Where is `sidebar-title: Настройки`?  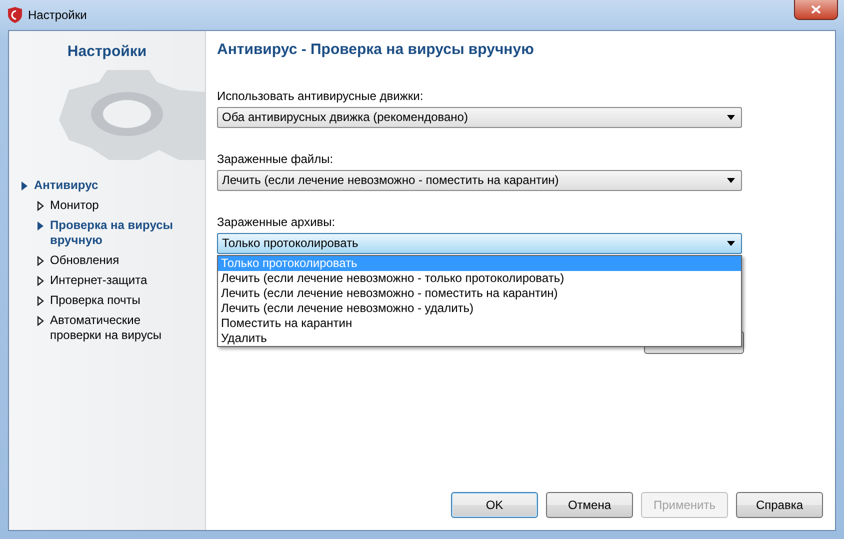 sidebar-title: Настройки is located at coordinates (107, 52).